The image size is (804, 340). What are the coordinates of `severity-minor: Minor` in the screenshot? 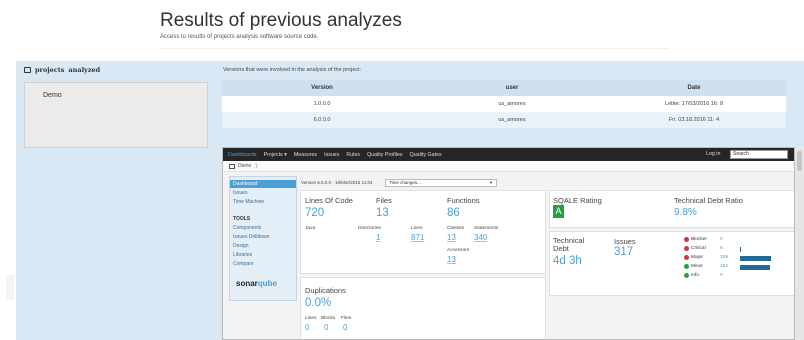 It's located at (693, 266).